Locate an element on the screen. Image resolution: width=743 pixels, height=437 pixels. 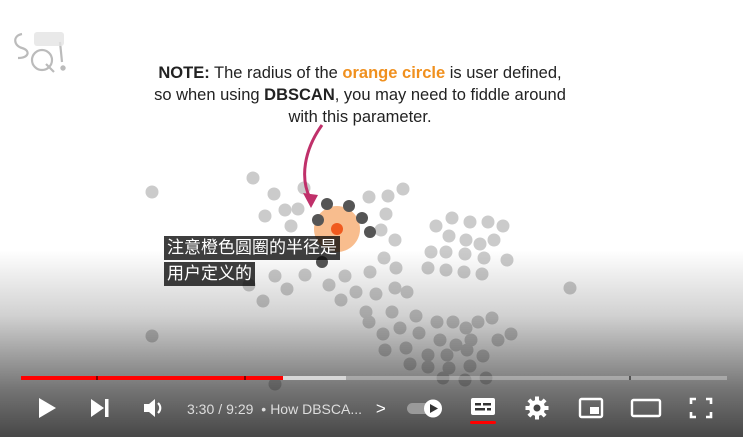
subtitle-line: 注意橙色圆圈的半径是 is located at coordinates (252, 248).